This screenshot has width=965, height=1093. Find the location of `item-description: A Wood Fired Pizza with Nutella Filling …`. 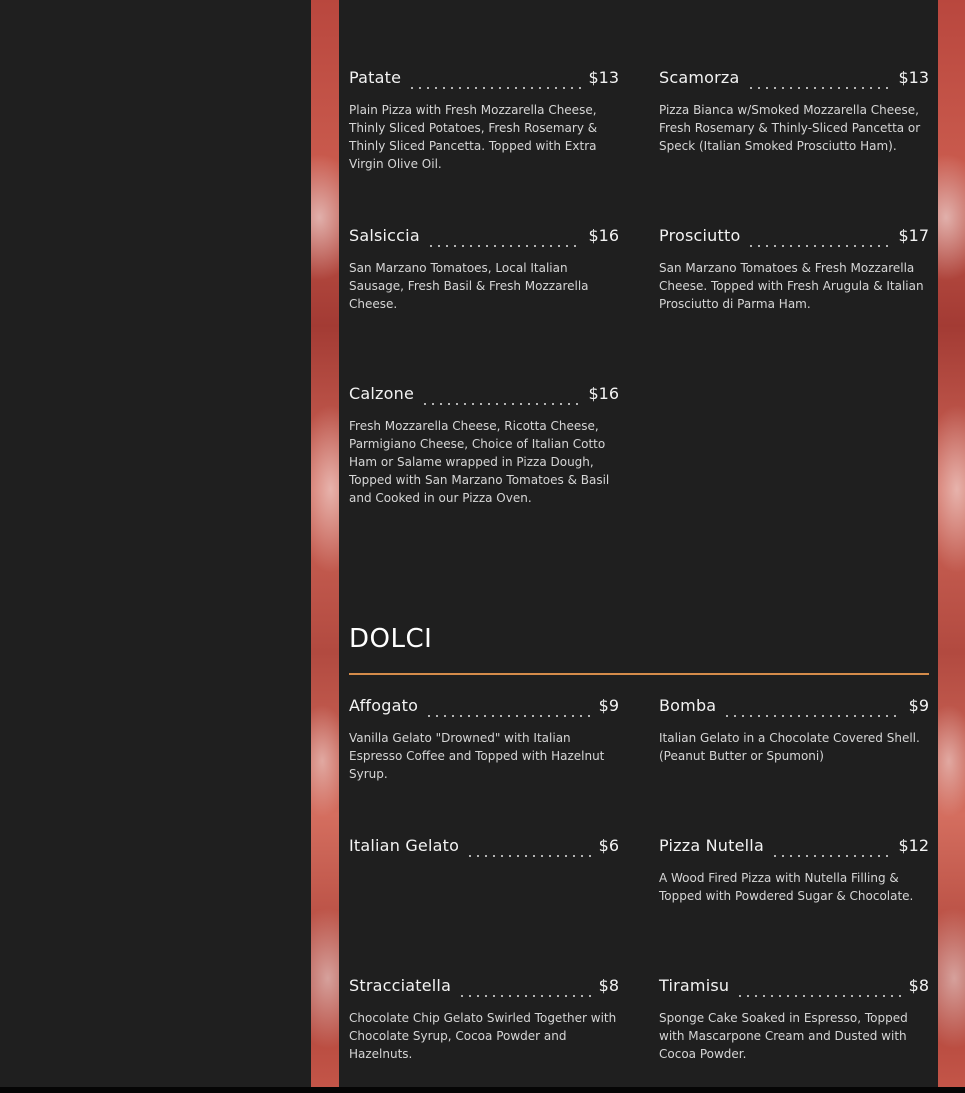

item-description: A Wood Fired Pizza with Nutella Filling … is located at coordinates (786, 887).